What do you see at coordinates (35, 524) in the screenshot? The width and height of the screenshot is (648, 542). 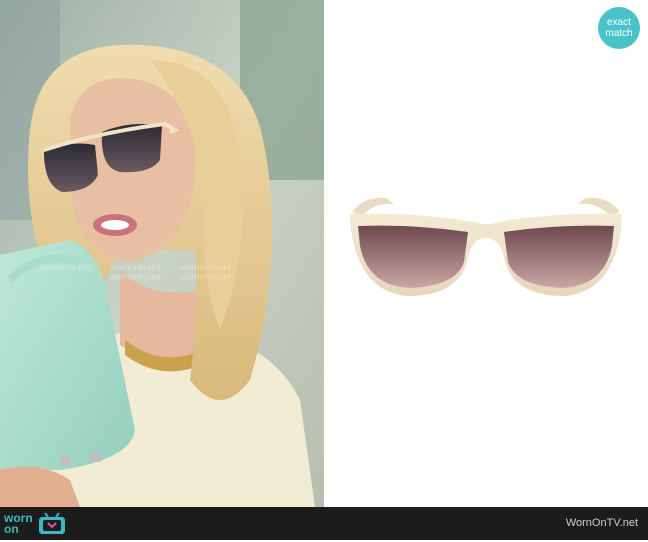 I see `site-logo: worn on` at bounding box center [35, 524].